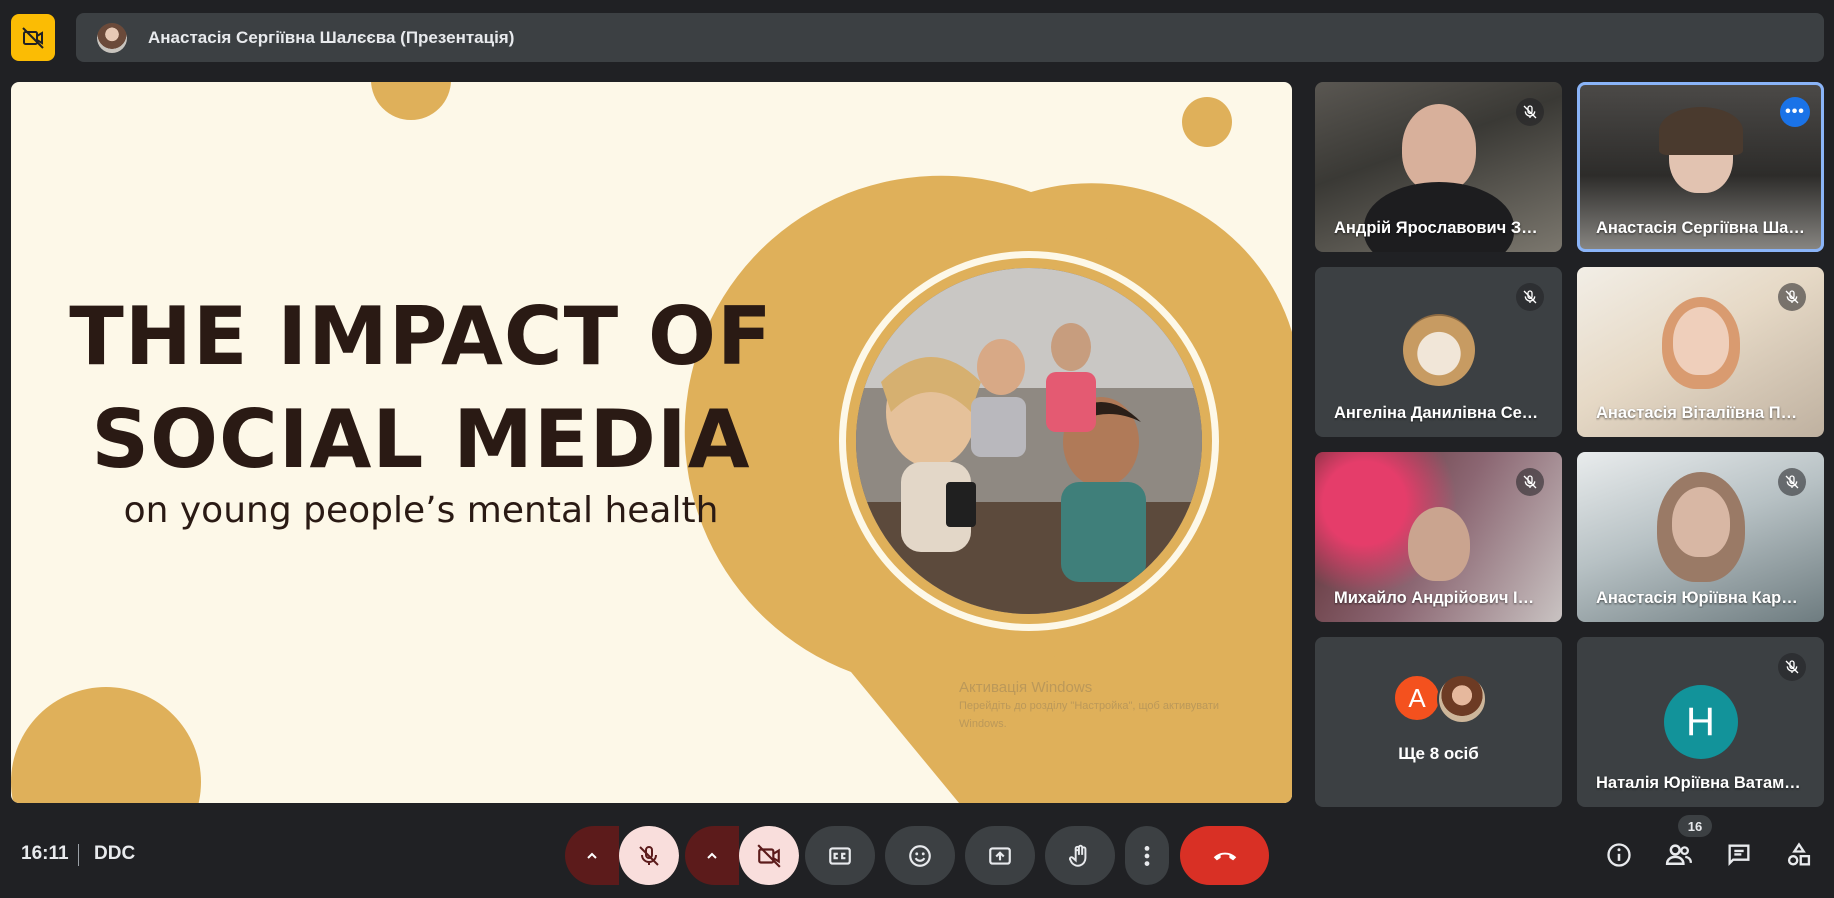 The height and width of the screenshot is (898, 1834). I want to click on participant-tile: Михайло Андрійович Іваненко, so click(1438, 537).